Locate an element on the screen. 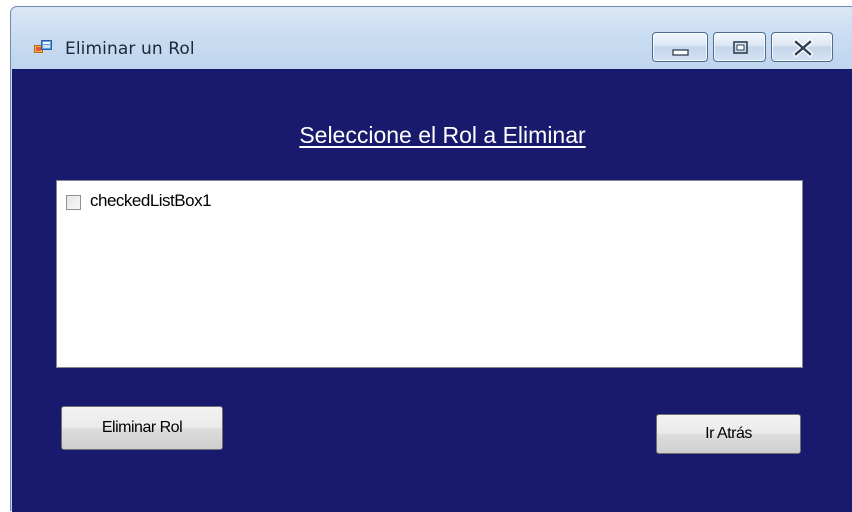 The image size is (852, 512). form-app-icon is located at coordinates (43, 48).